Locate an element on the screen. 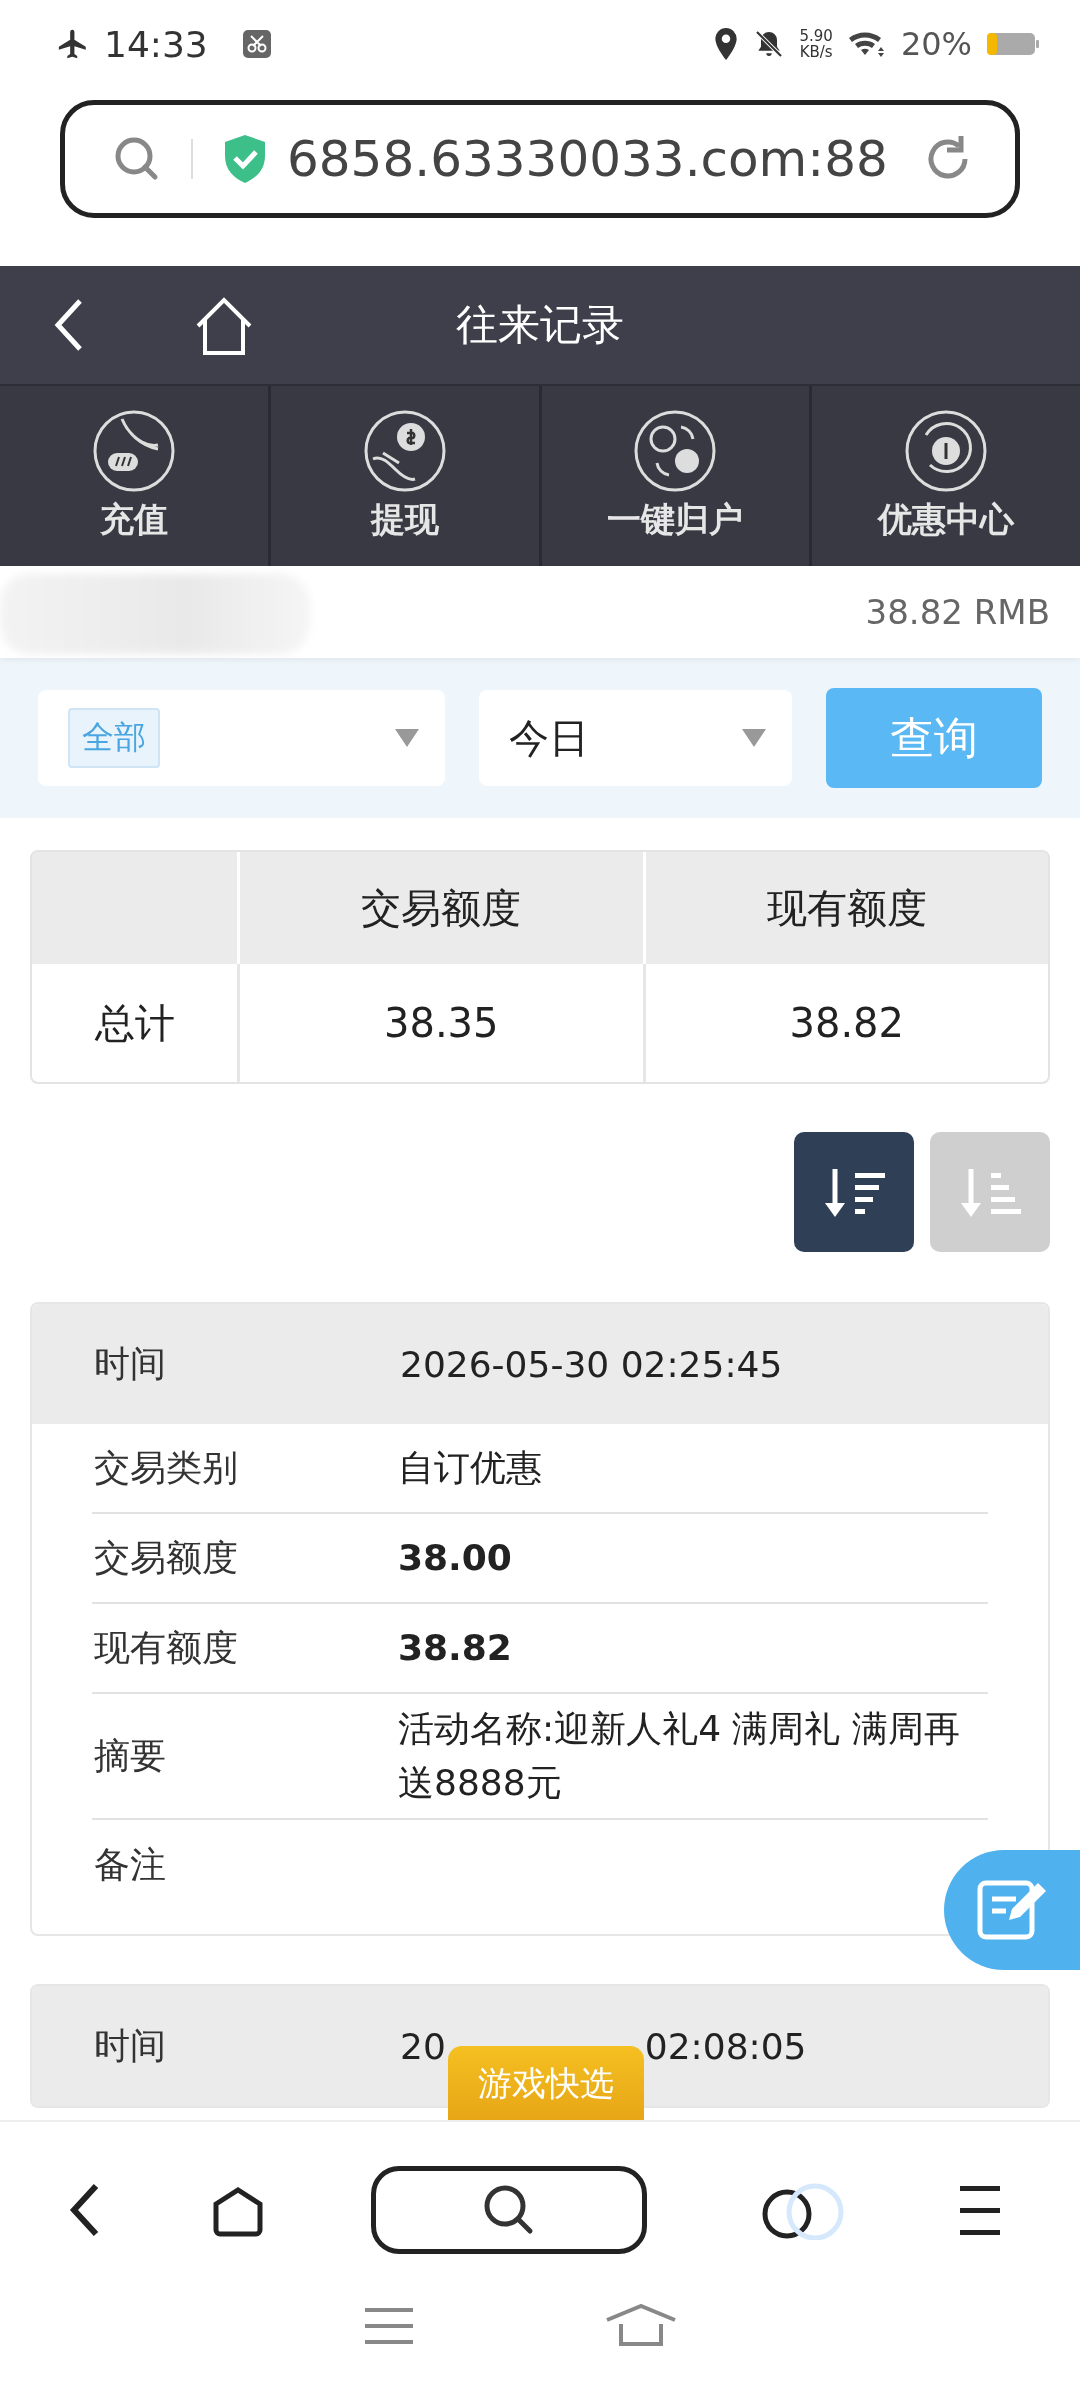 This screenshot has width=1080, height=2400. hand-coin-icon is located at coordinates (404, 451).